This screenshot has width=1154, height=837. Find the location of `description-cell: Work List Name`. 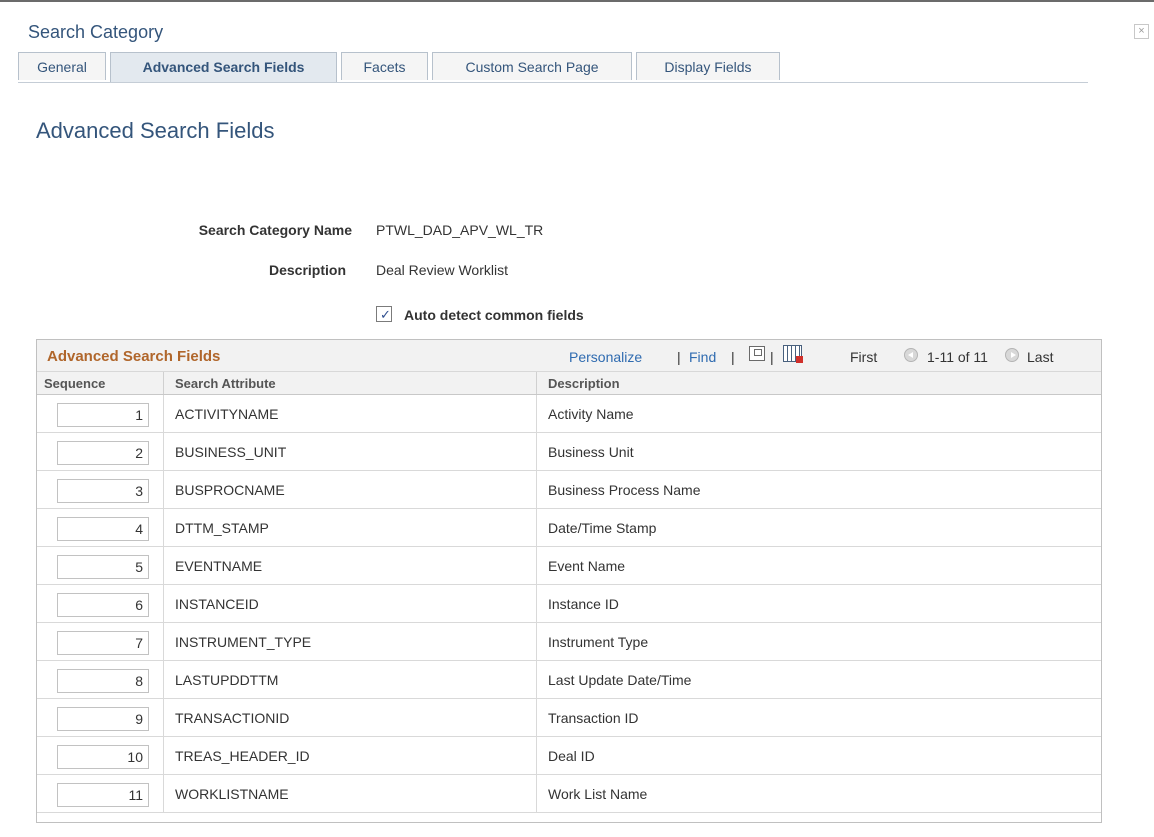

description-cell: Work List Name is located at coordinates (598, 794).